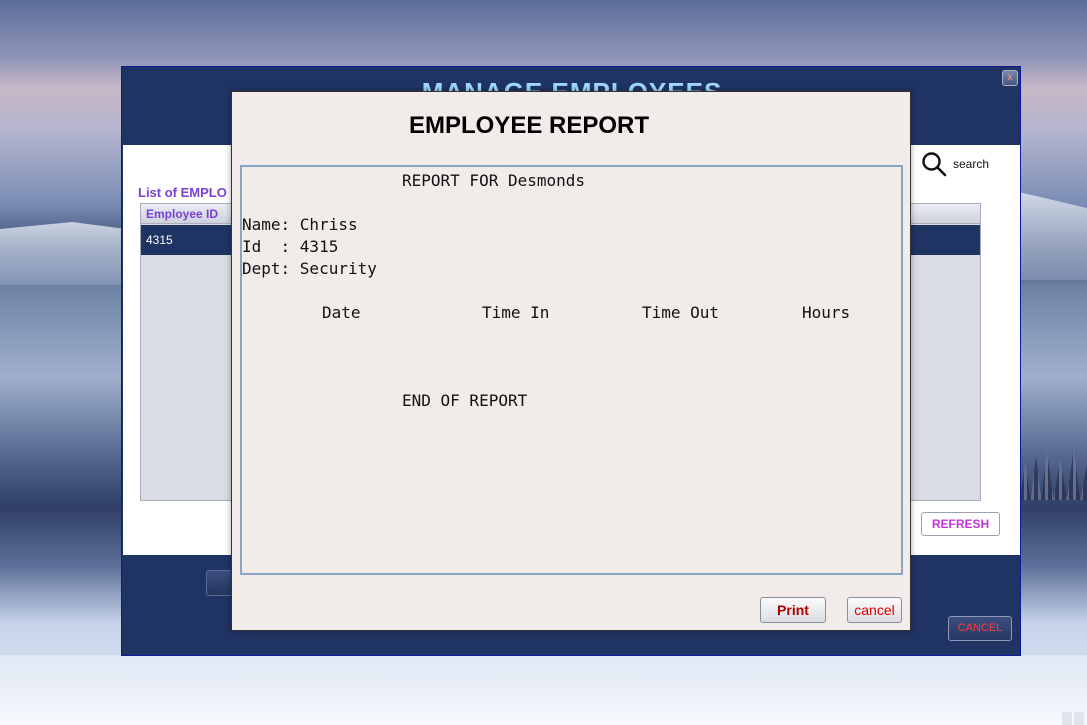 Image resolution: width=1087 pixels, height=725 pixels. Describe the element at coordinates (980, 628) in the screenshot. I see `cancel-button: CANCEL` at that location.